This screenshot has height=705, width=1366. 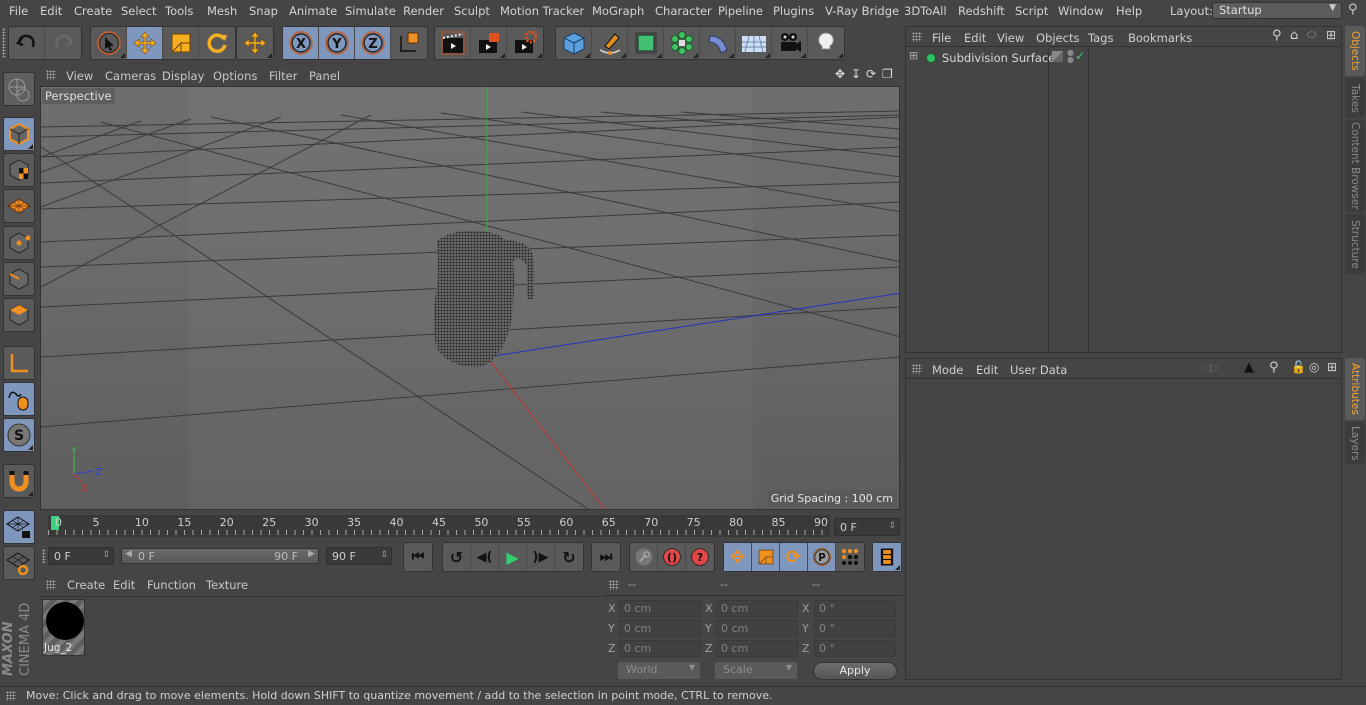 I want to click on preview-range-slider: ◀ 0 F 90 F ▶, so click(x=220, y=556).